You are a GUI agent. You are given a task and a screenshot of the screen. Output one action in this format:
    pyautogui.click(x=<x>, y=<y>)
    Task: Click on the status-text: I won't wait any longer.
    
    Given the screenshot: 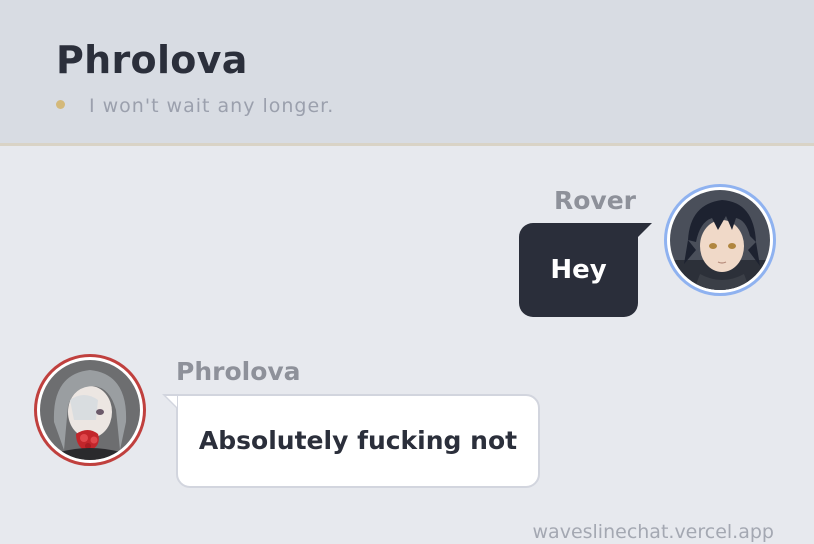 What is the action you would take?
    pyautogui.click(x=212, y=106)
    